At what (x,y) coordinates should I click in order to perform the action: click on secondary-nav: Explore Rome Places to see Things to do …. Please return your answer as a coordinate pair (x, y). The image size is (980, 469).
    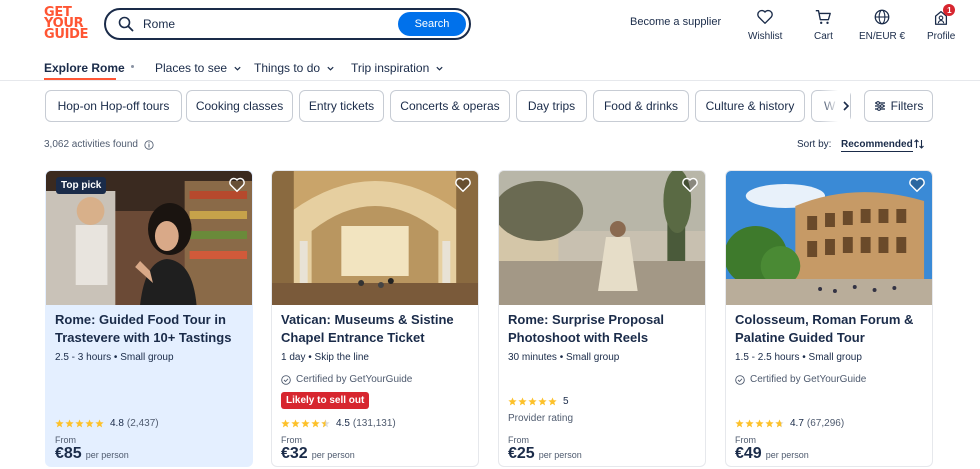
    Looking at the image, I should click on (490, 68).